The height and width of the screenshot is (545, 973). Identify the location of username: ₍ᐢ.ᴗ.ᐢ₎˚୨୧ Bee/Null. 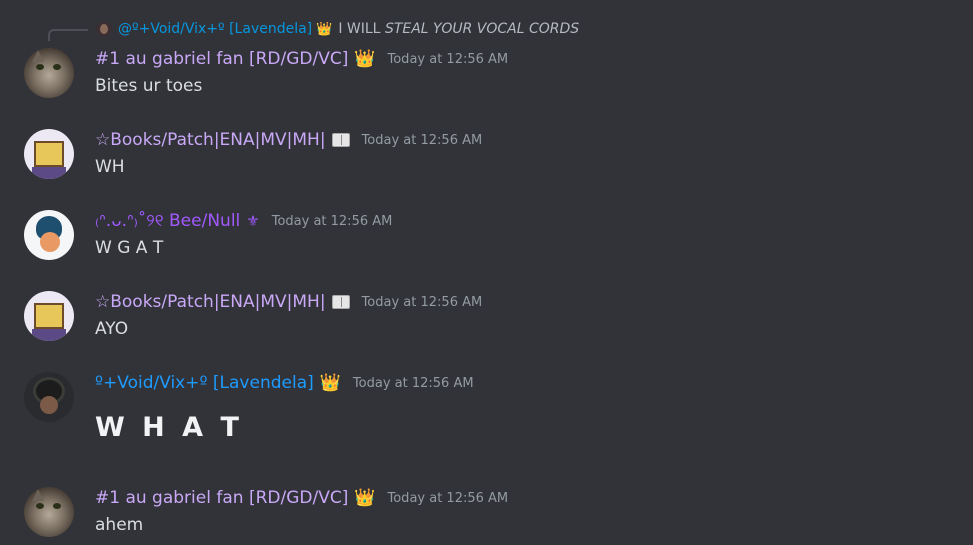
(167, 221).